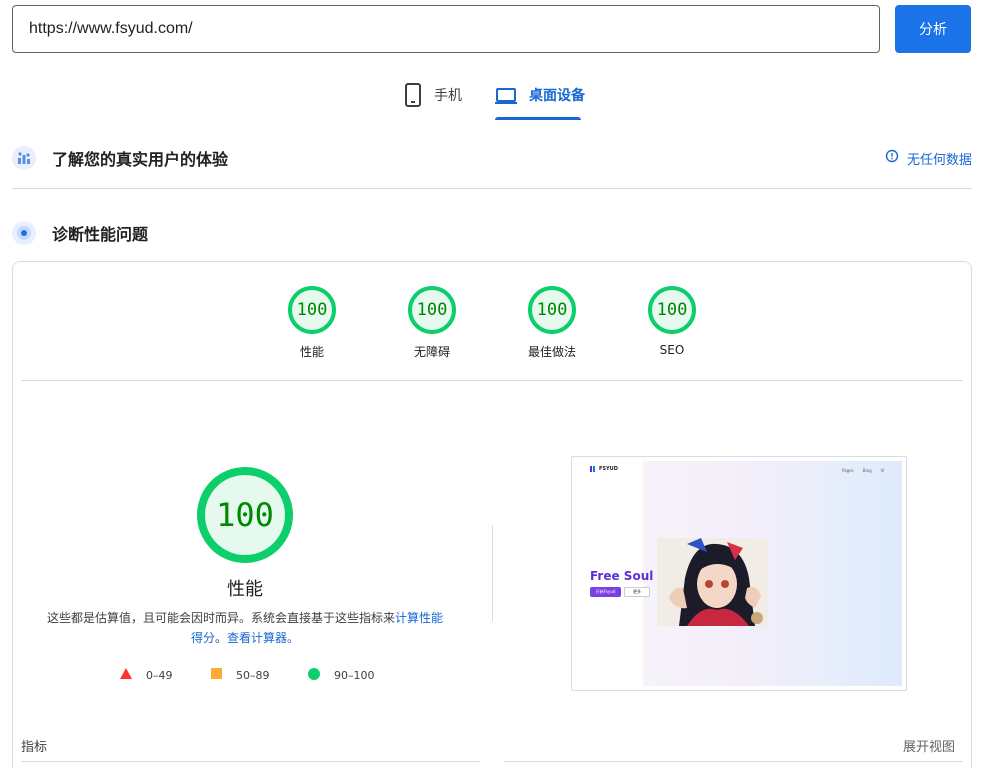 The width and height of the screenshot is (983, 768). What do you see at coordinates (713, 582) in the screenshot?
I see `thumbnail-illustration` at bounding box center [713, 582].